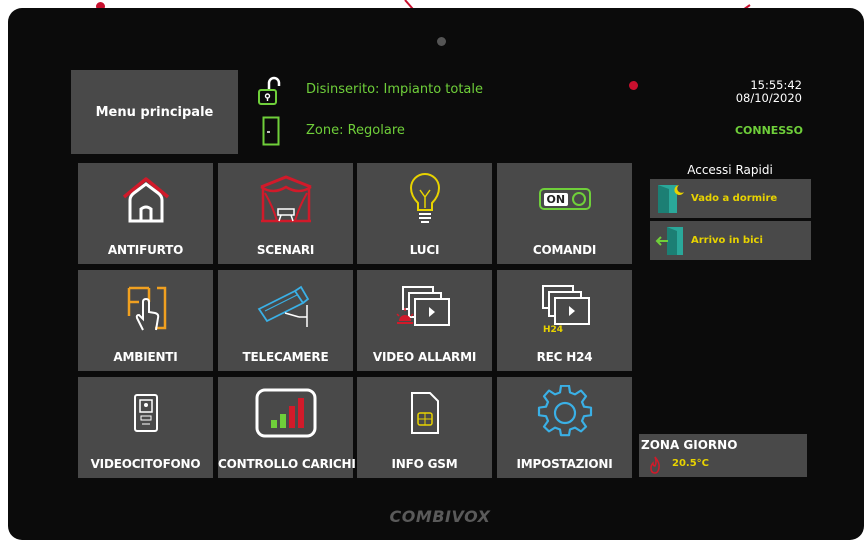  What do you see at coordinates (671, 199) in the screenshot?
I see `door-moon-icon` at bounding box center [671, 199].